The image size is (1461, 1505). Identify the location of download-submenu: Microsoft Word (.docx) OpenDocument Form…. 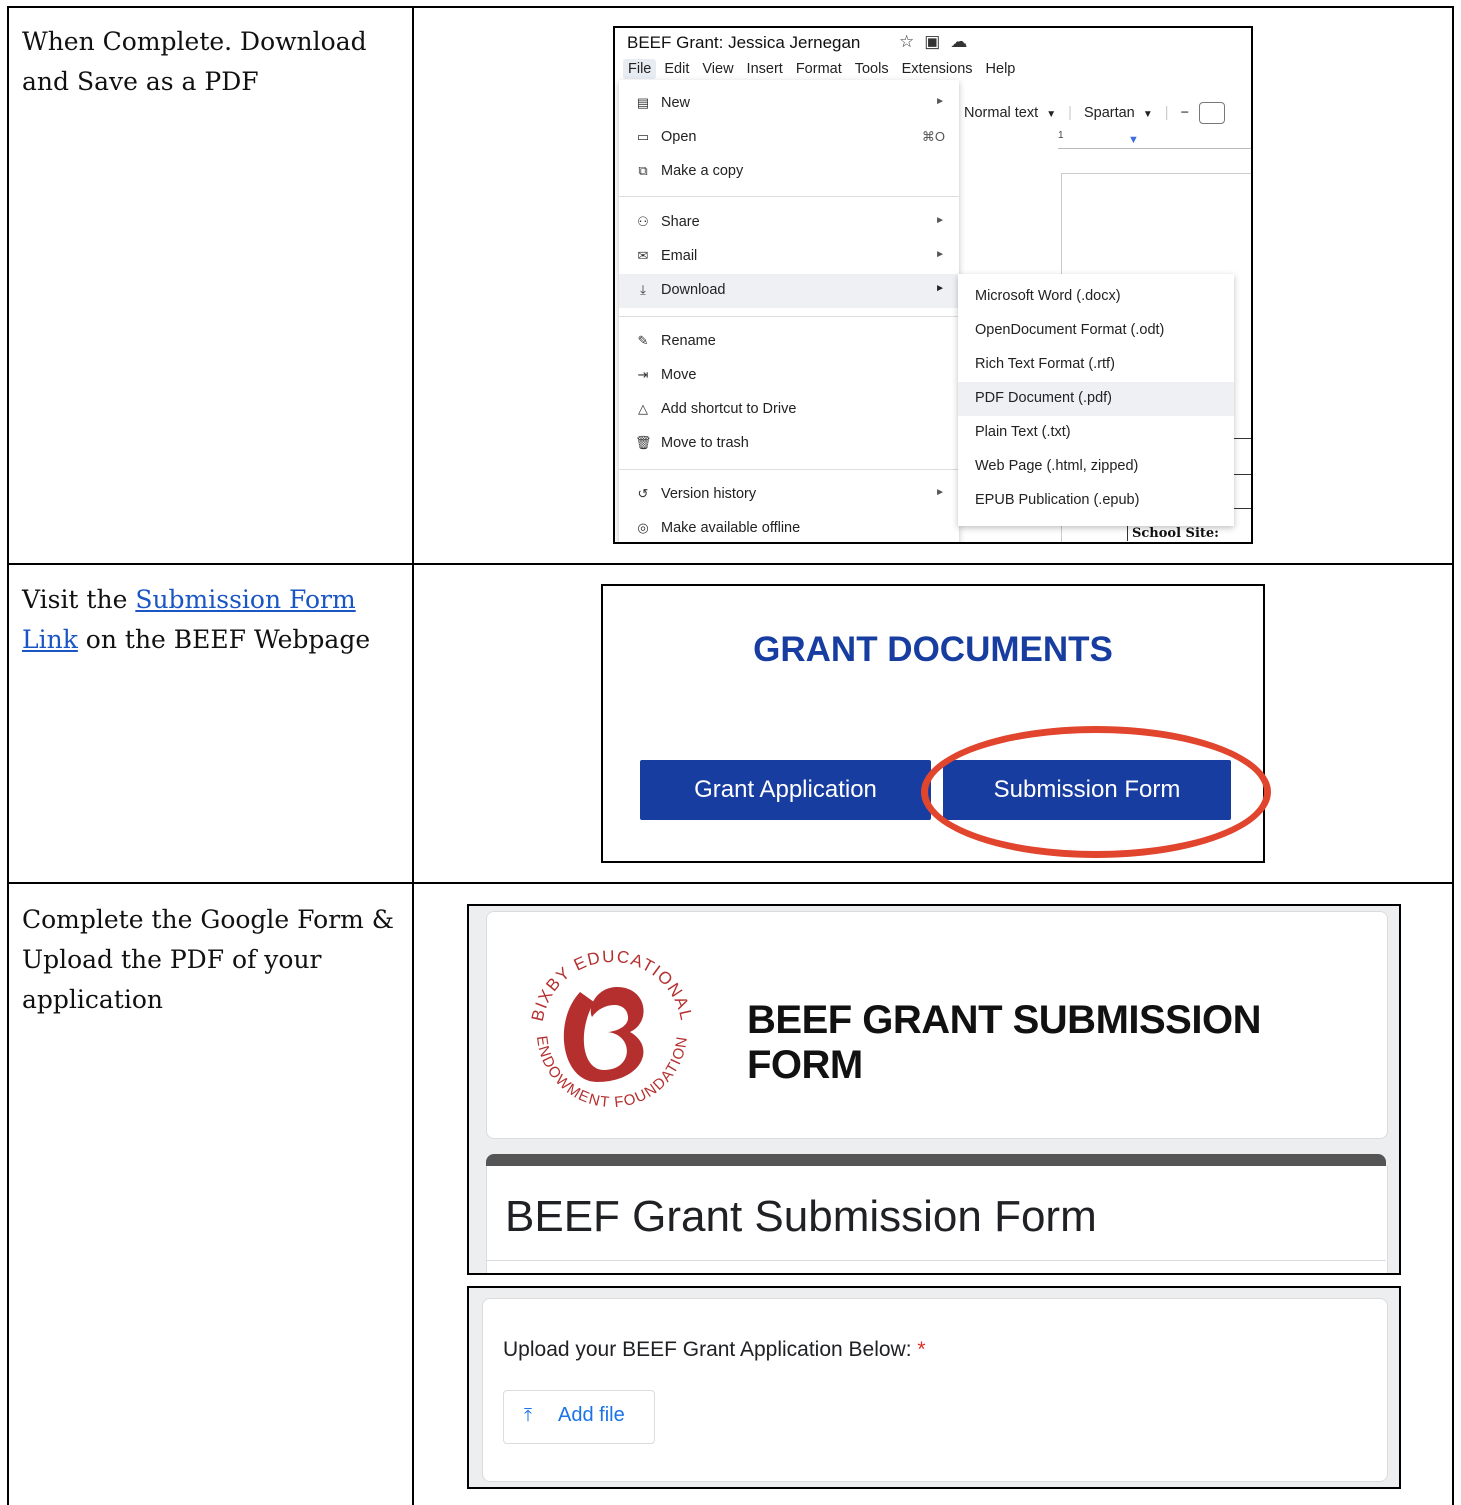
(1096, 400).